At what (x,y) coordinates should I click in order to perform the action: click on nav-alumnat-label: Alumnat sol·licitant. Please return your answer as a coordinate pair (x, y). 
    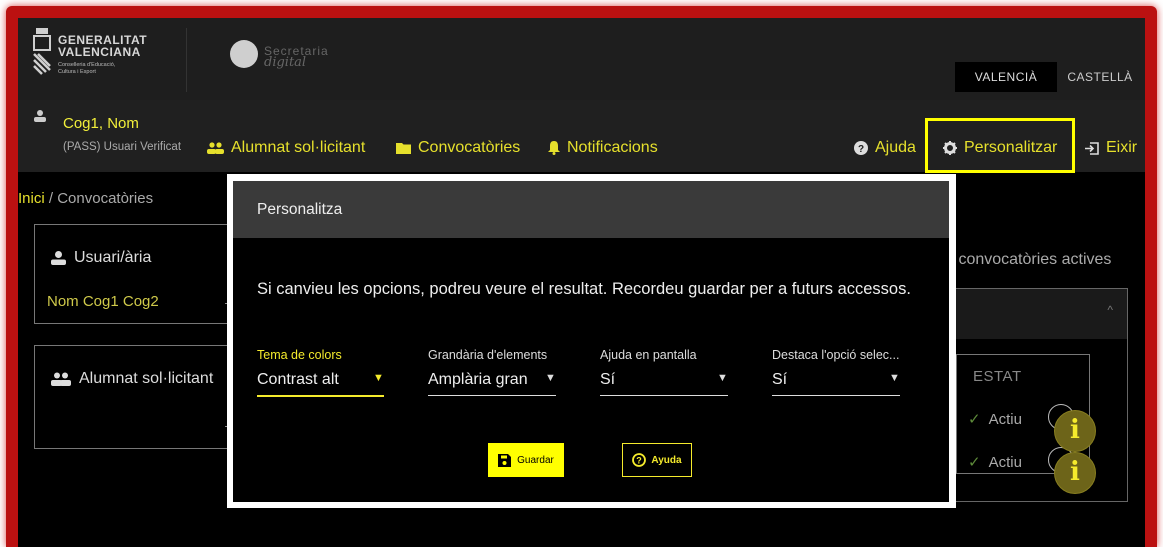
    Looking at the image, I should click on (298, 147).